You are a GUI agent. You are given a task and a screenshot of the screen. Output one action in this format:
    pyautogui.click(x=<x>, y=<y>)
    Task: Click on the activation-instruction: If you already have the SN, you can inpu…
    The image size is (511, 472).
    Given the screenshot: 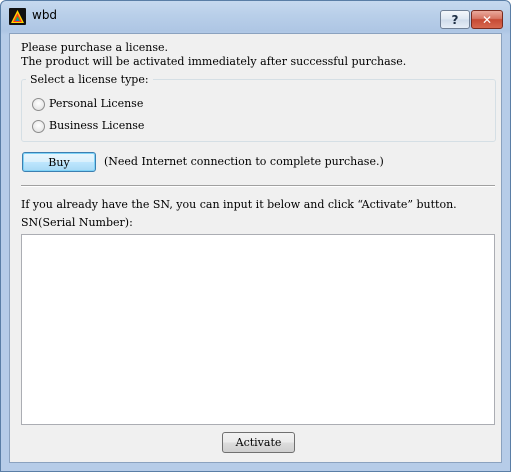 What is the action you would take?
    pyautogui.click(x=239, y=204)
    